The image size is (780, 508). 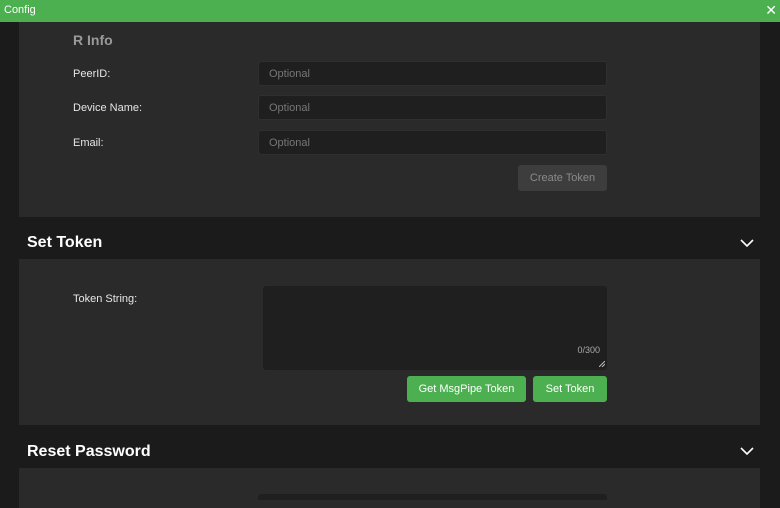 I want to click on set-token-title: Set Token, so click(x=65, y=242).